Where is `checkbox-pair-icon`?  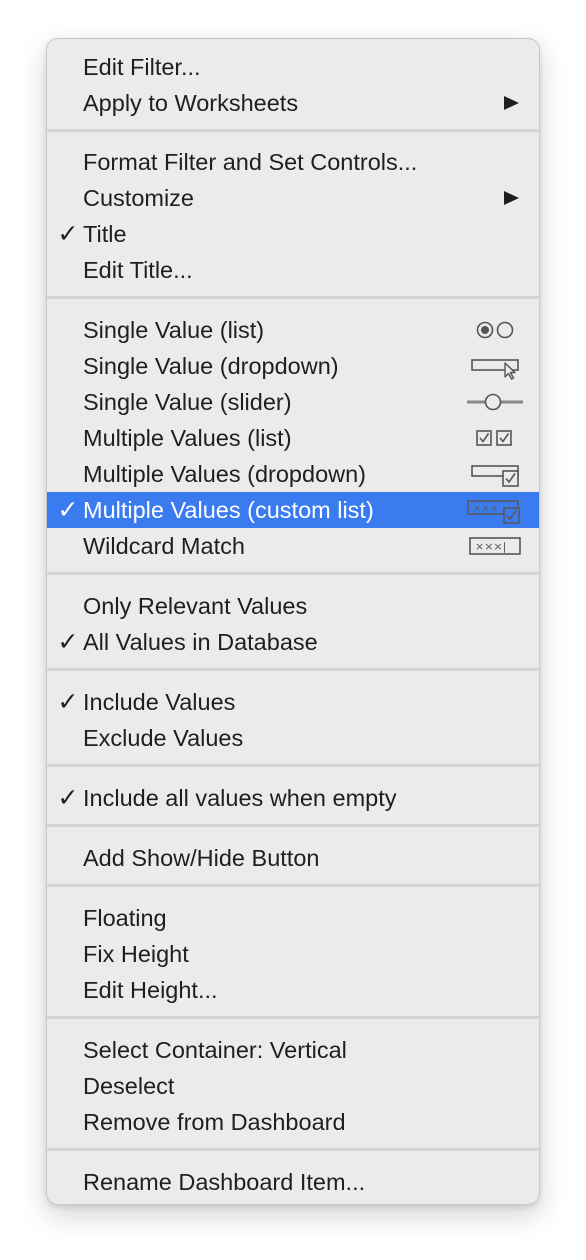 checkbox-pair-icon is located at coordinates (494, 438).